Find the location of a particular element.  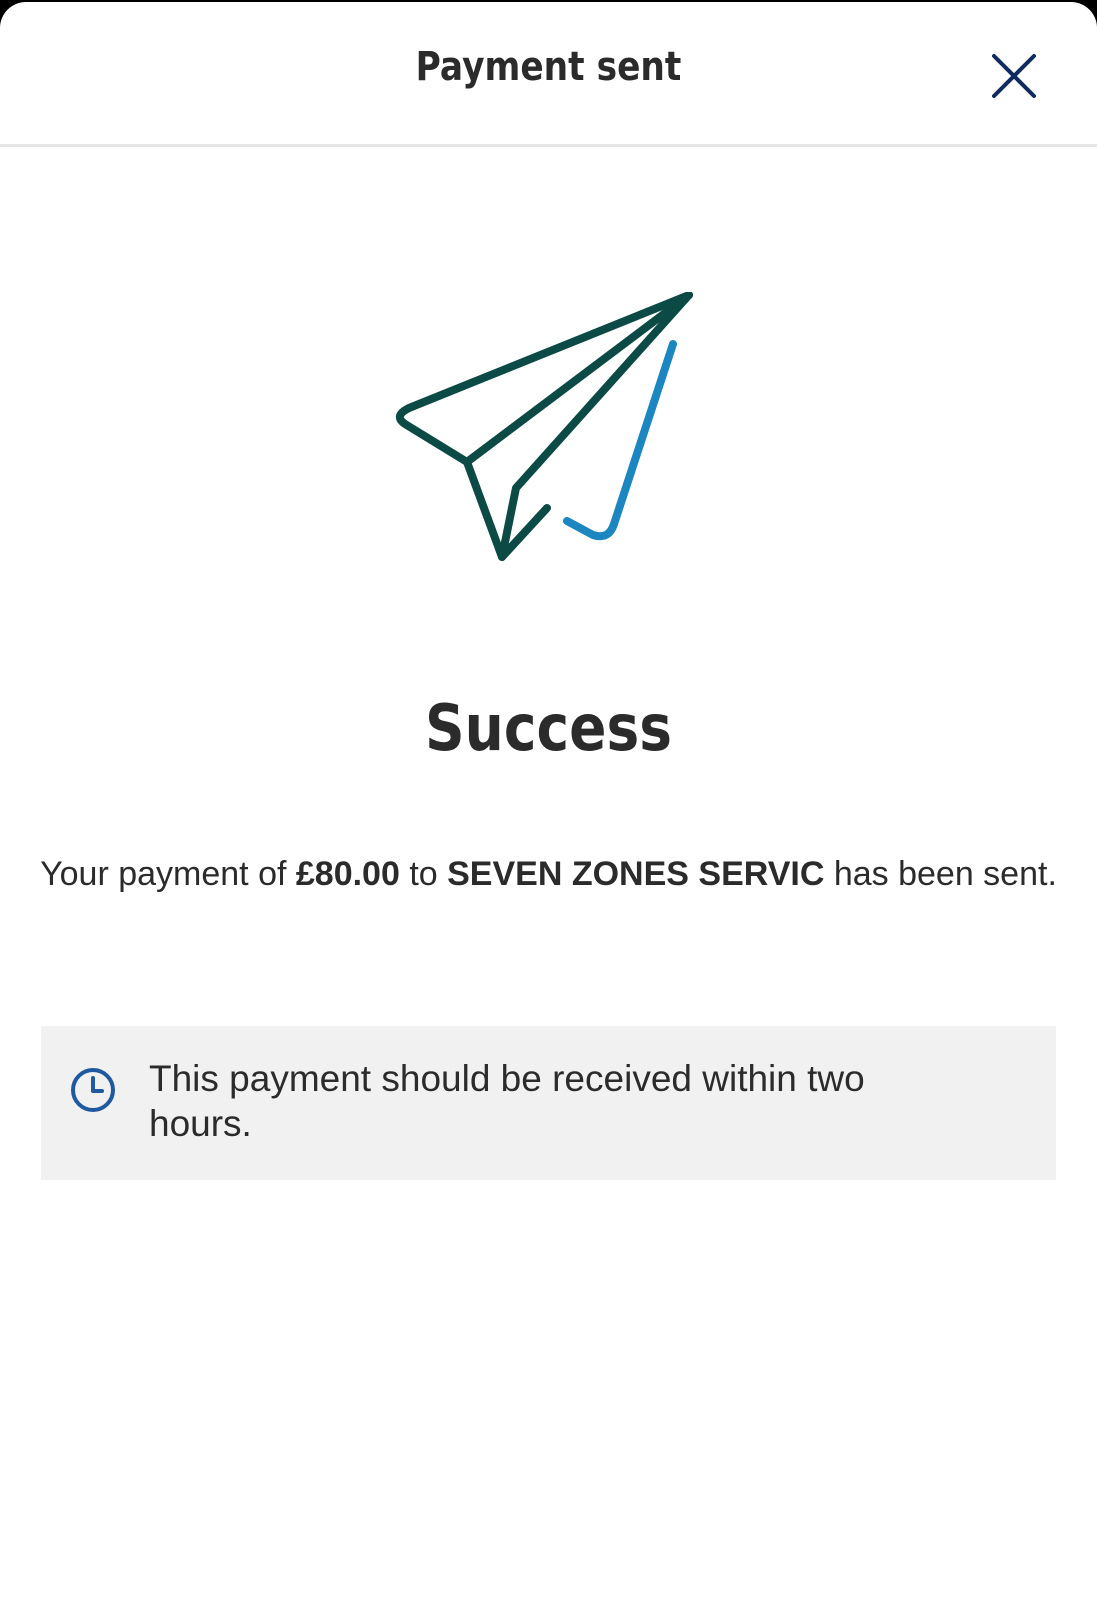

message-suffix: has been sent. is located at coordinates (940, 874).